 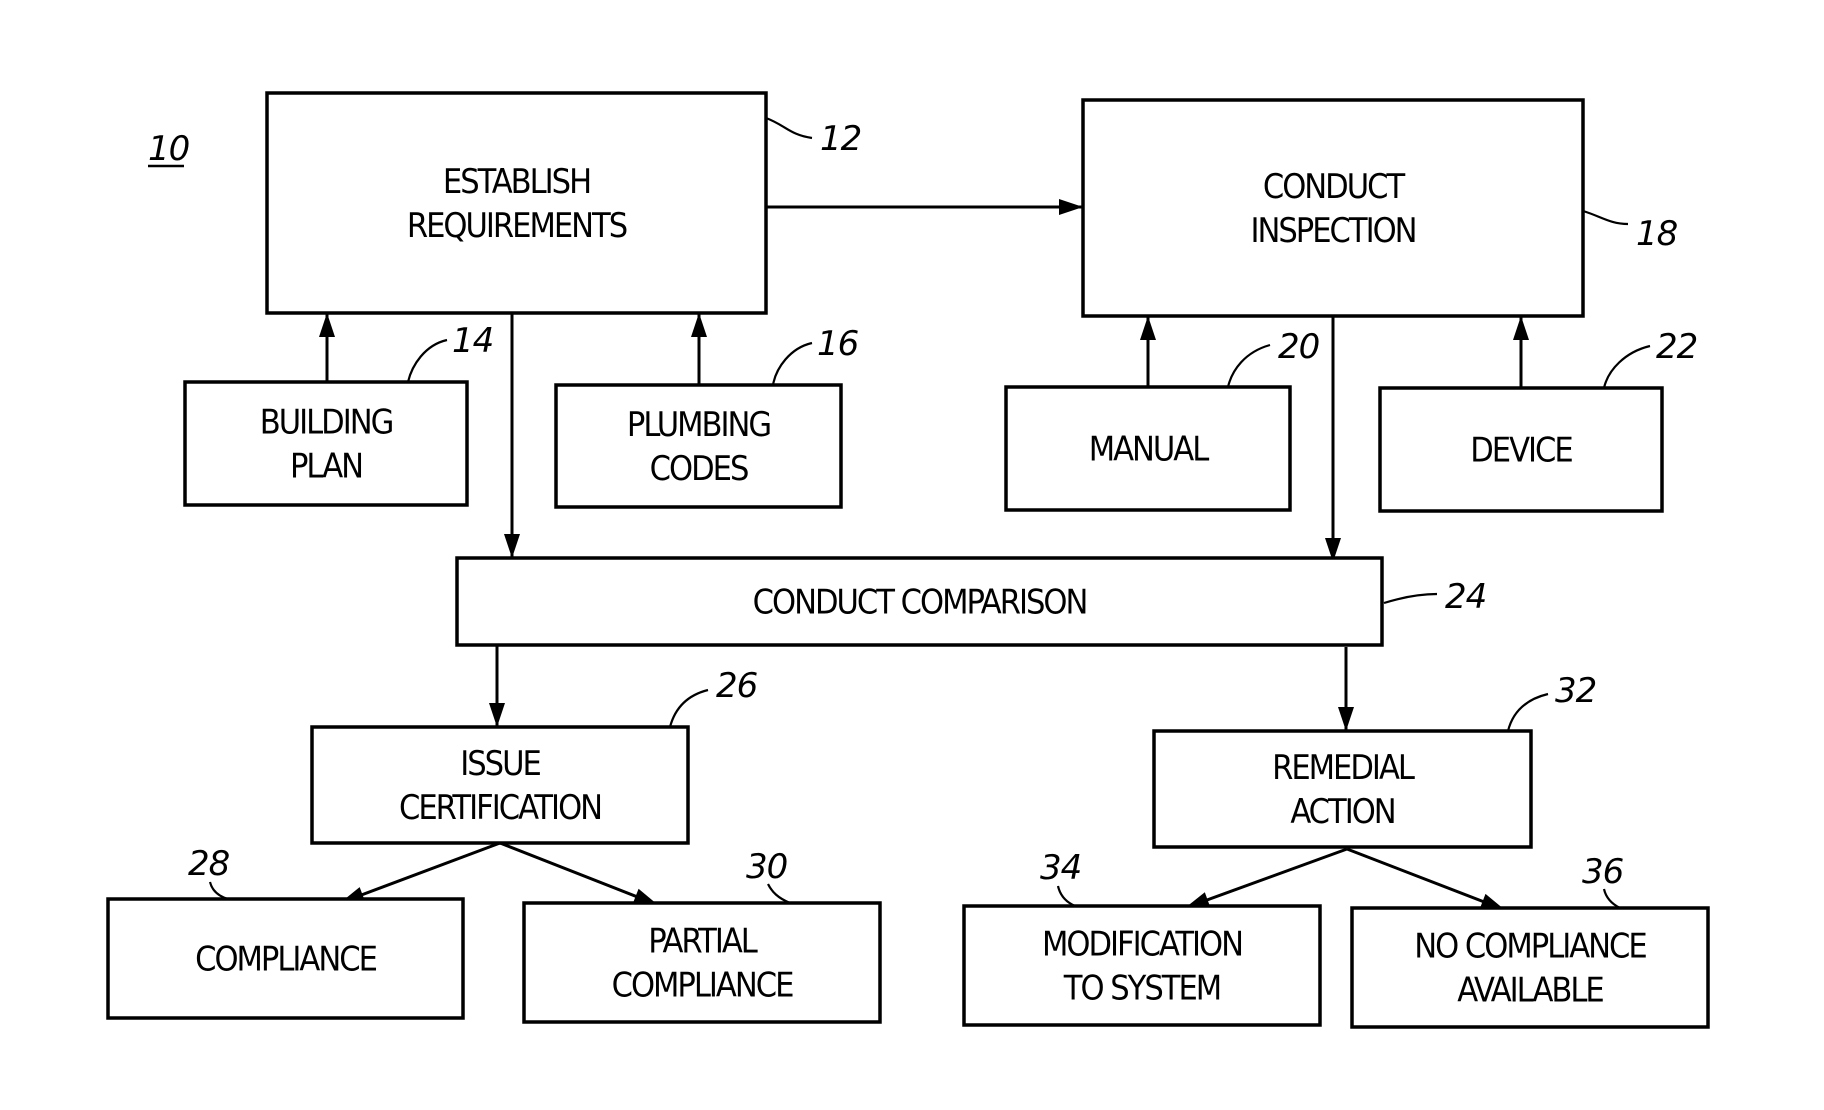 What do you see at coordinates (1630, 231) in the screenshot?
I see `ref-18: 18` at bounding box center [1630, 231].